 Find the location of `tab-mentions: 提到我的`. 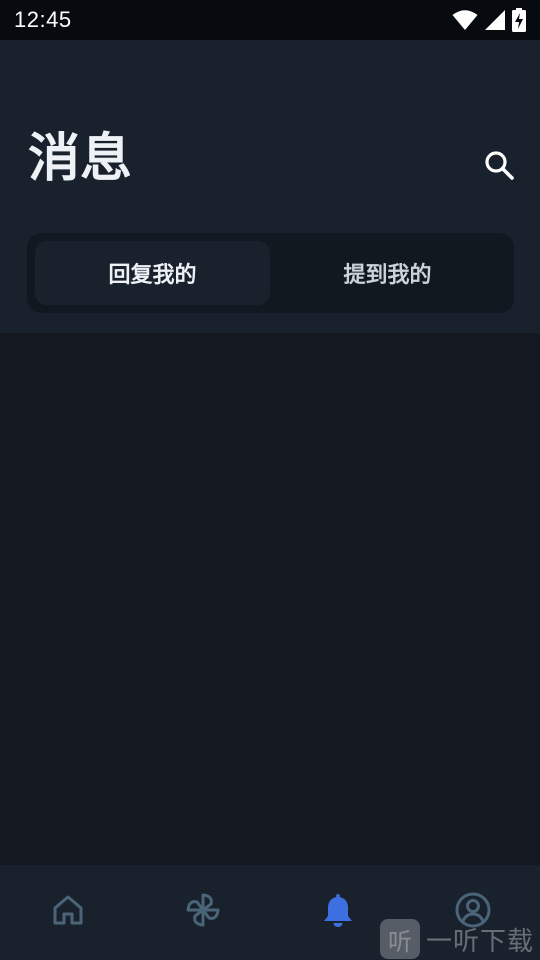

tab-mentions: 提到我的 is located at coordinates (387, 273).